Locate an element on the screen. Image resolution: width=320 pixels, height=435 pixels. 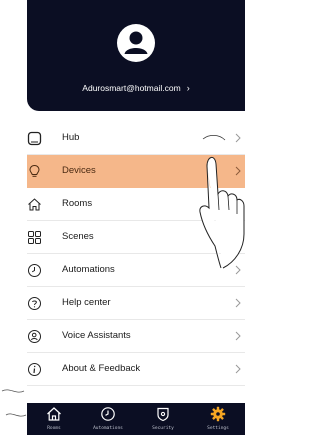
menu-item-label: About & Feedback is located at coordinates (101, 368).